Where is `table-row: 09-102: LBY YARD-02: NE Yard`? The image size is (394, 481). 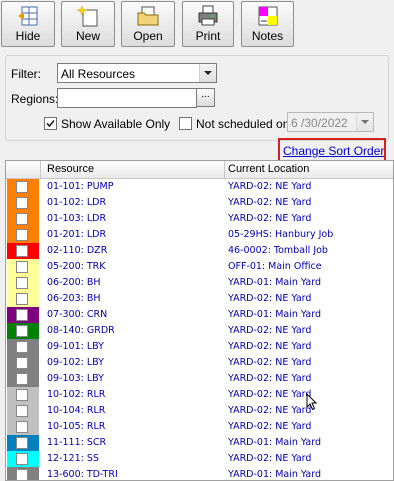 table-row: 09-102: LBY YARD-02: NE Yard is located at coordinates (199, 363).